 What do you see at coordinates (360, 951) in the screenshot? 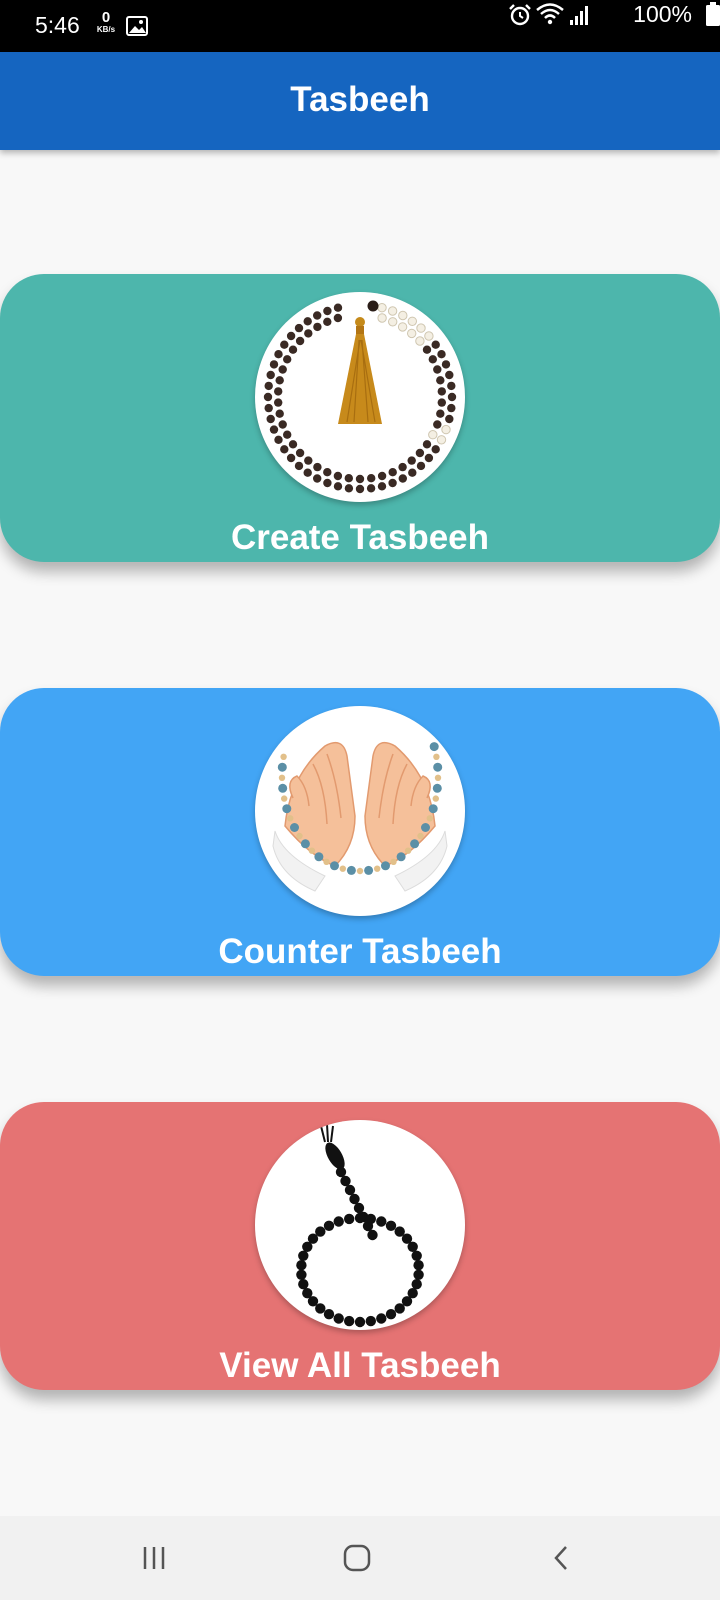
I see `counter-tasbeeh-label: Counter Tasbeeh` at bounding box center [360, 951].